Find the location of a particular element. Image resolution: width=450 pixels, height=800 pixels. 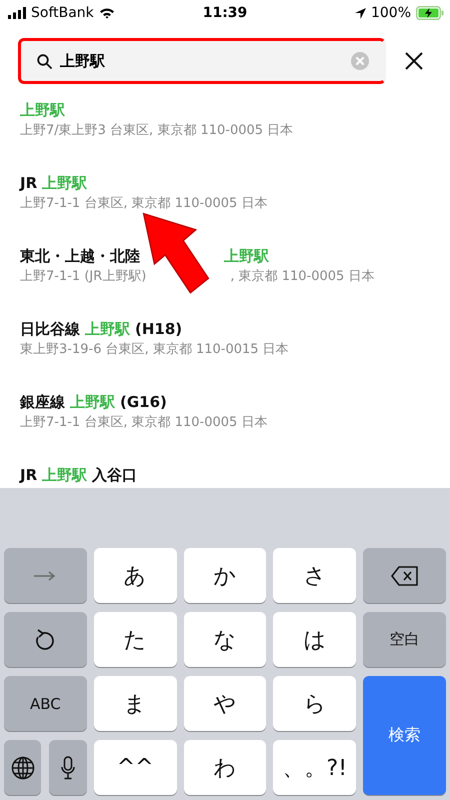

right-arrow-icon is located at coordinates (45, 575).